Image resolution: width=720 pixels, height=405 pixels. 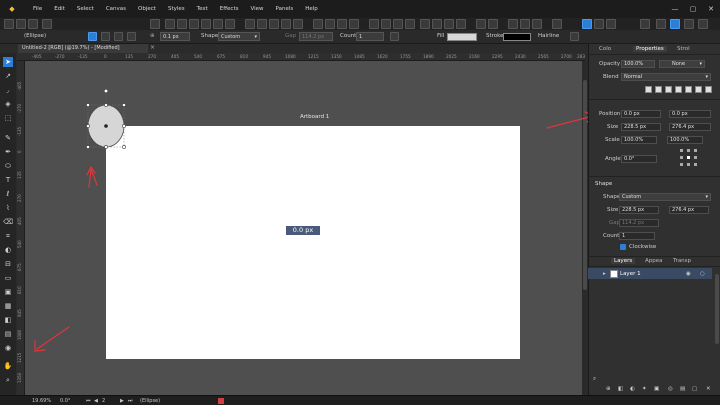 I want to click on brush-icon: ℓ, so click(x=8, y=194).